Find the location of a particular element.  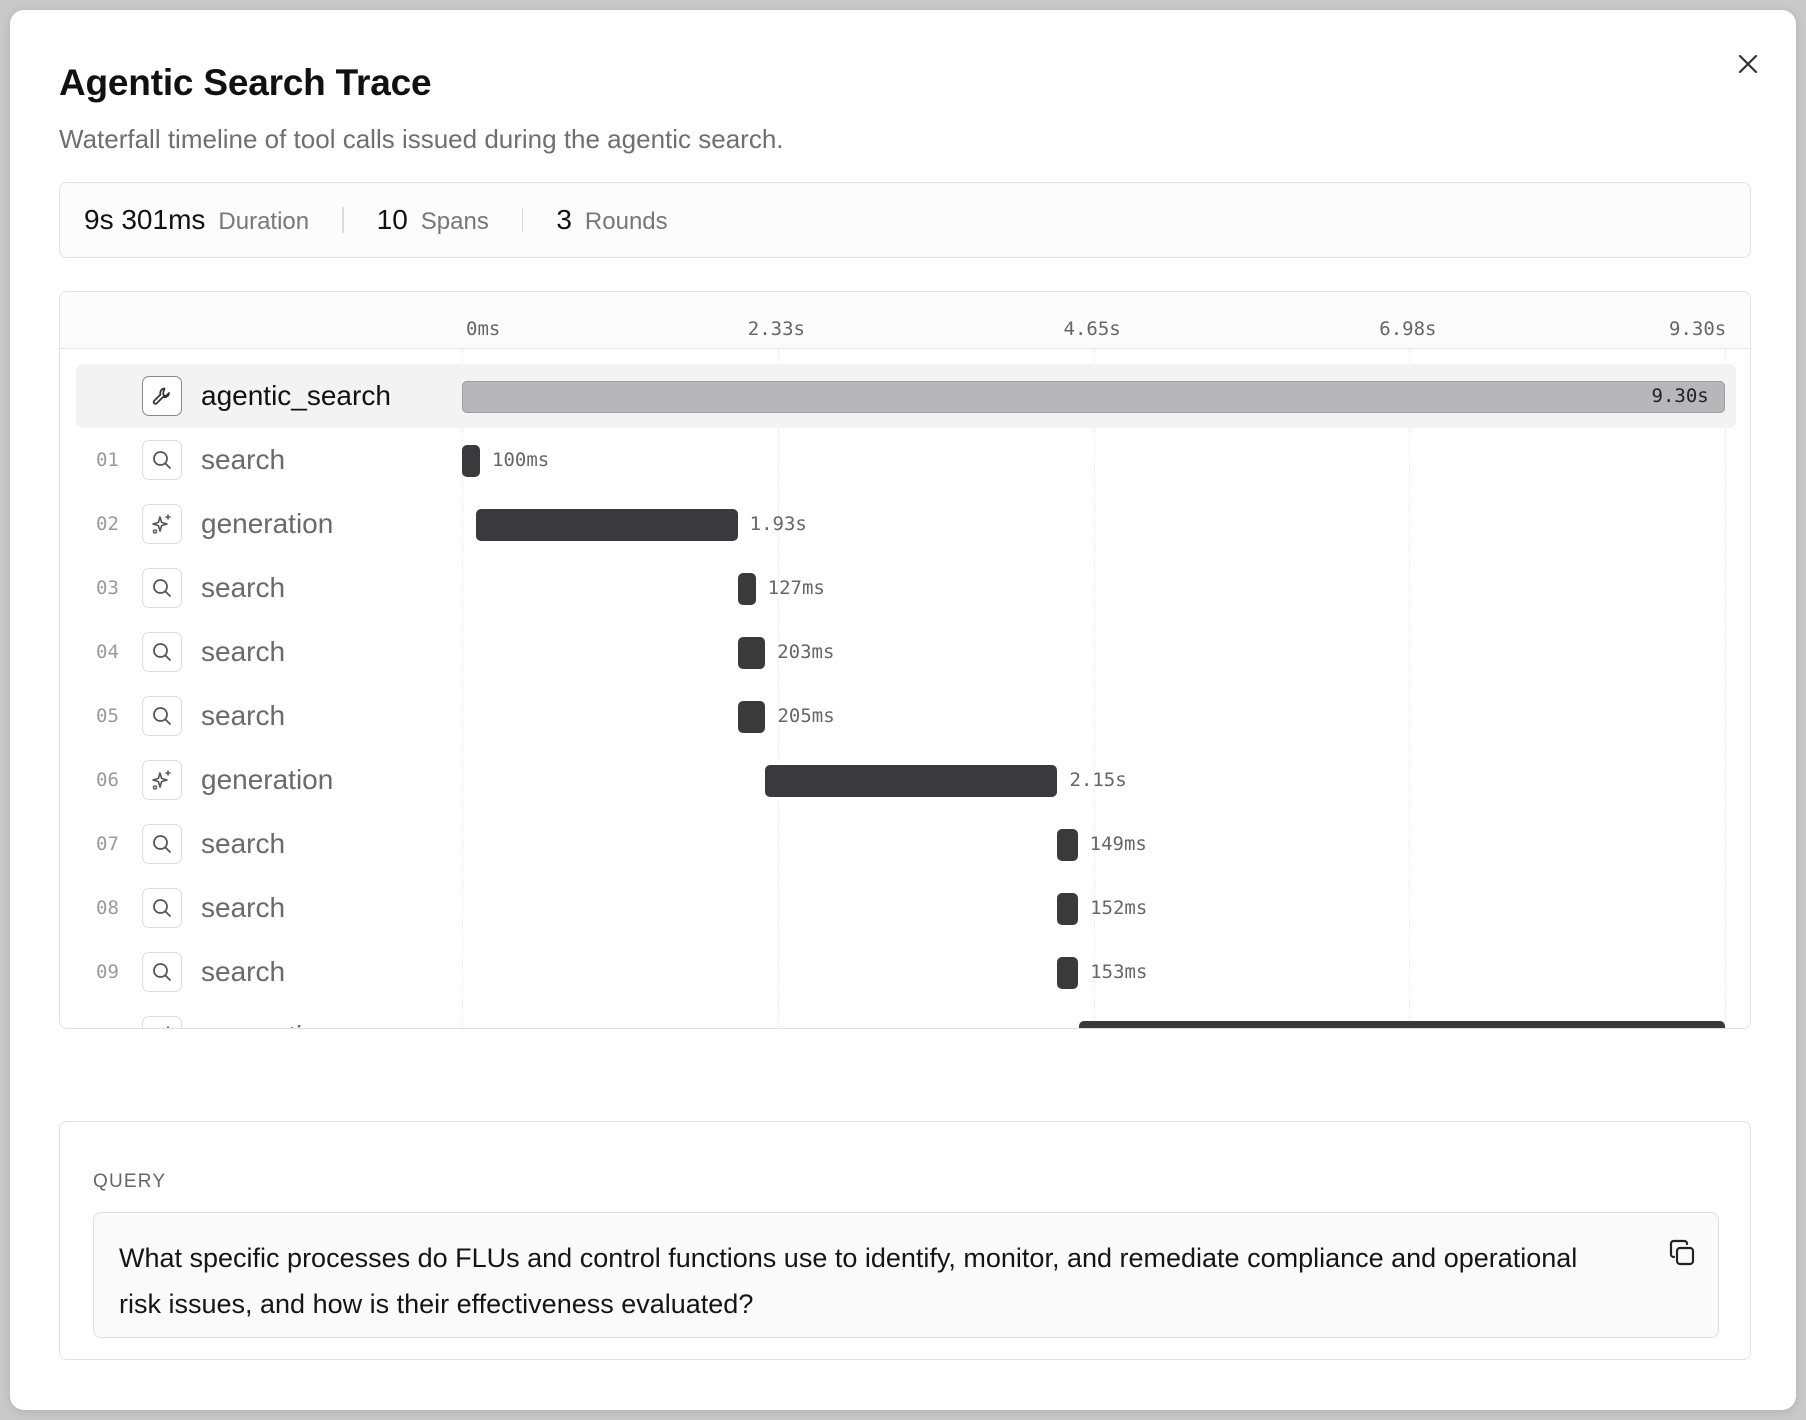

span-duration: 127ms is located at coordinates (796, 588).